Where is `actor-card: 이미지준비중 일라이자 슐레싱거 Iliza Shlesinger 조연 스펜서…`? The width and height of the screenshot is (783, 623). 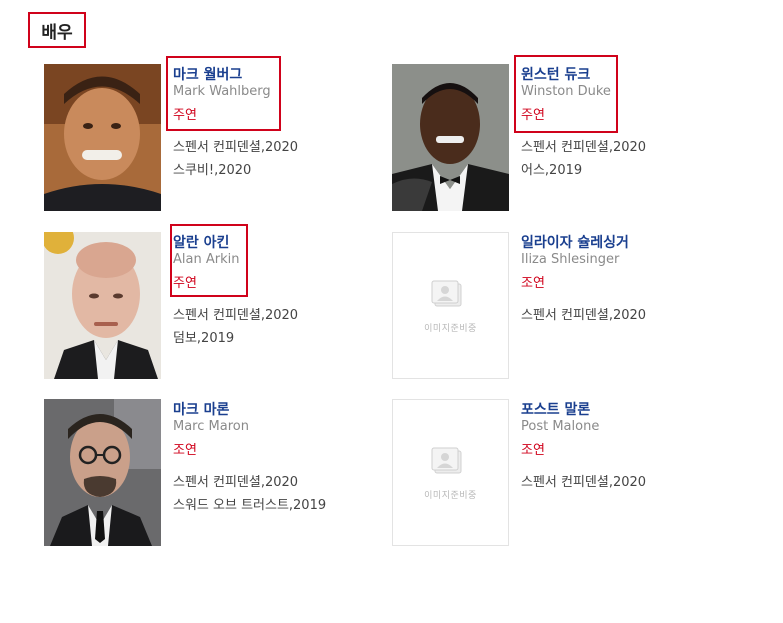
actor-card: 이미지준비중 일라이자 슐레싱거 Iliza Shlesinger 조연 스펜서… is located at coordinates (562, 307).